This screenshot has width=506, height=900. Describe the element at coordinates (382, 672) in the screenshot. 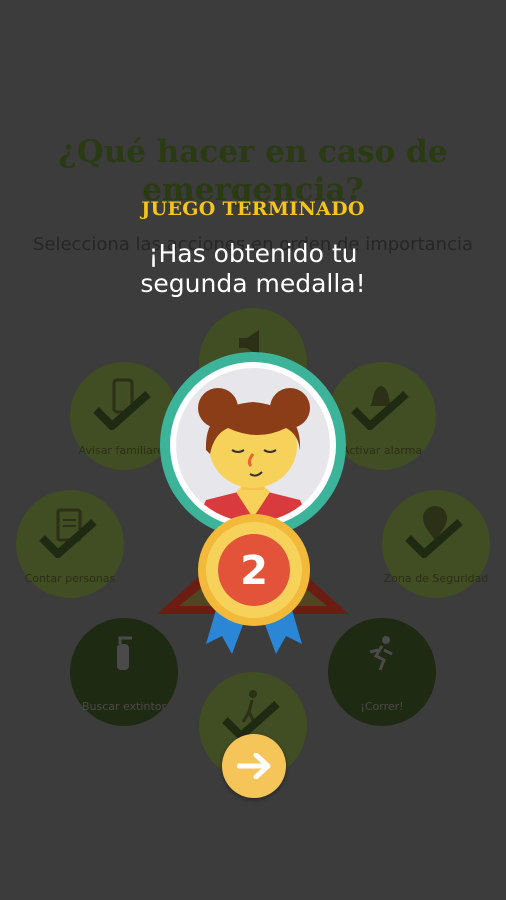

I see `action-correr: ¡Correr!` at that location.